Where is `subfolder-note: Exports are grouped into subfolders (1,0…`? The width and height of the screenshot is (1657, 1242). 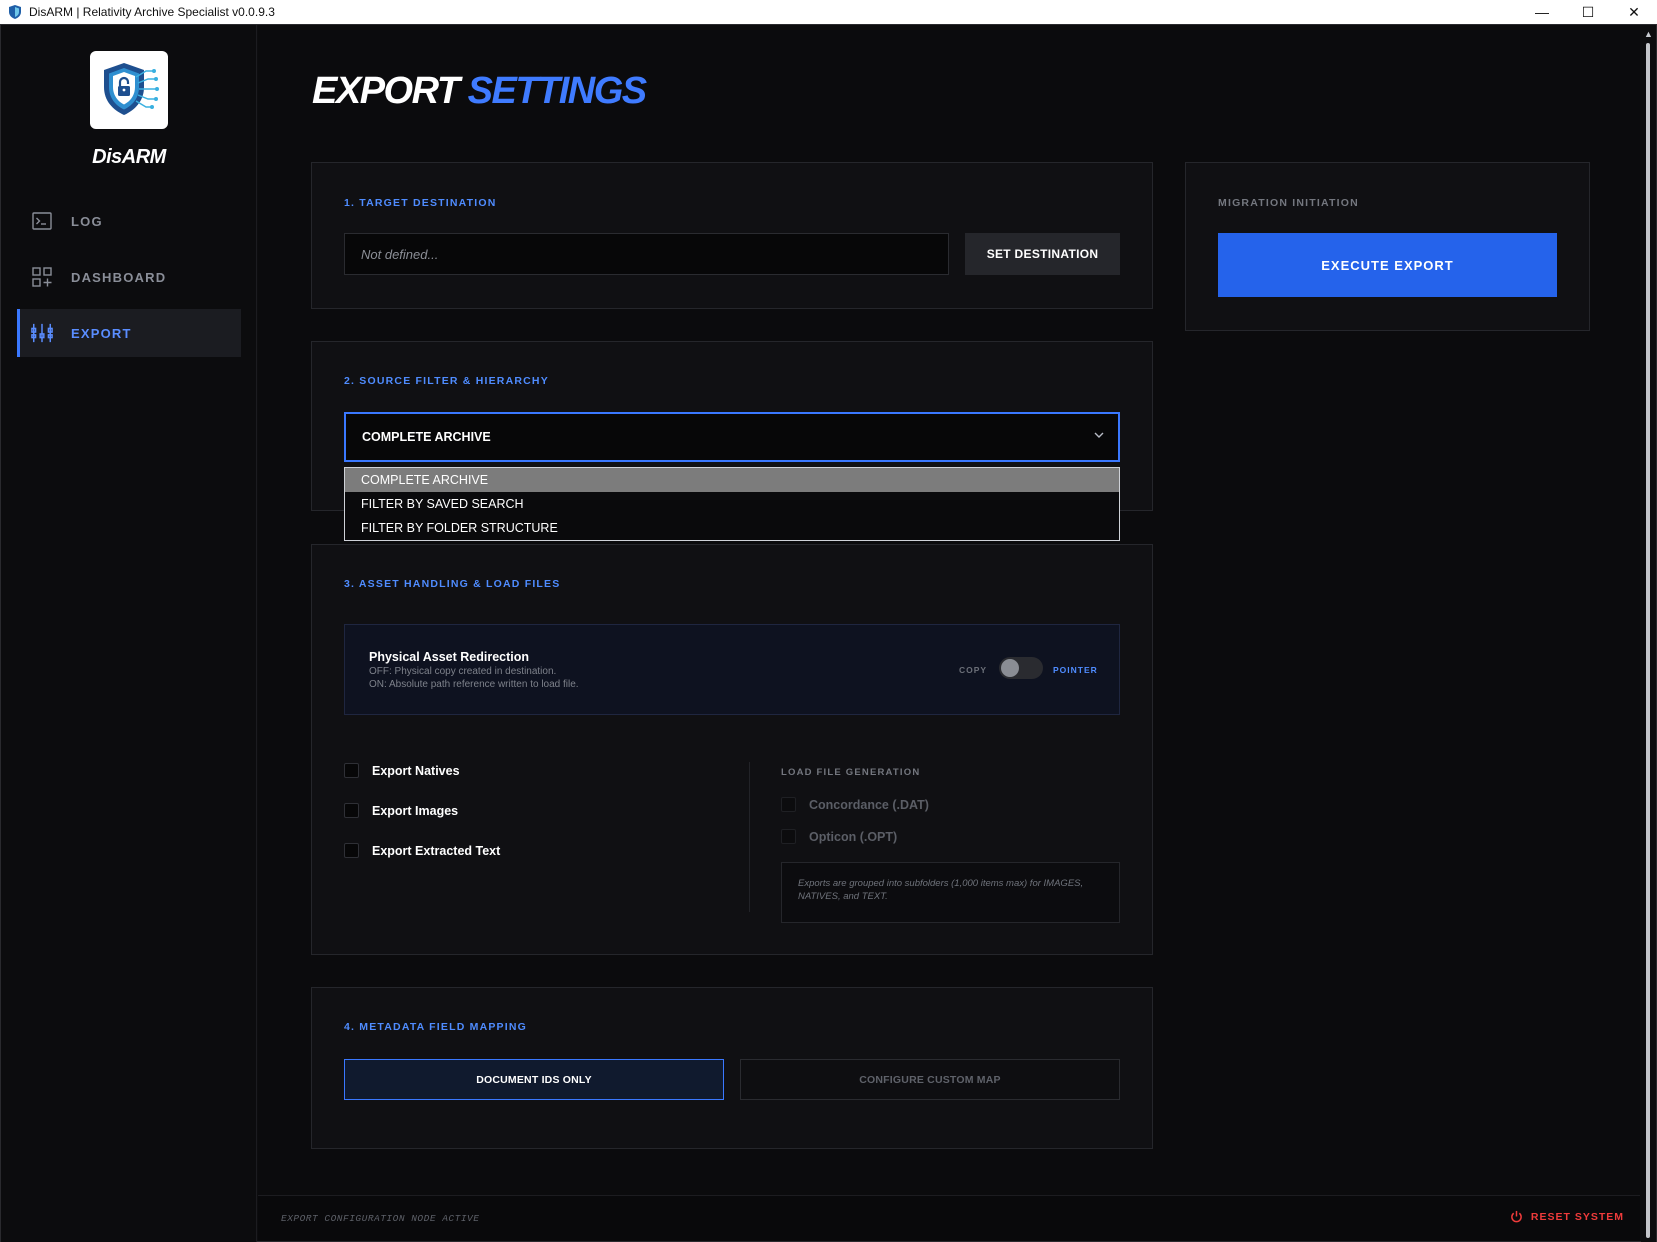
subfolder-note: Exports are grouped into subfolders (1,0… is located at coordinates (950, 892).